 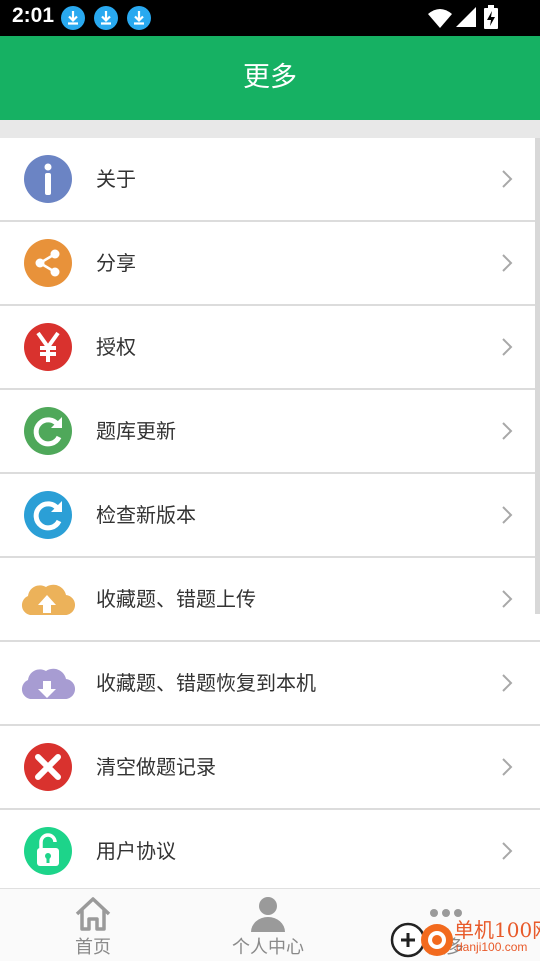 What do you see at coordinates (466, 17) in the screenshot?
I see `signal-icon` at bounding box center [466, 17].